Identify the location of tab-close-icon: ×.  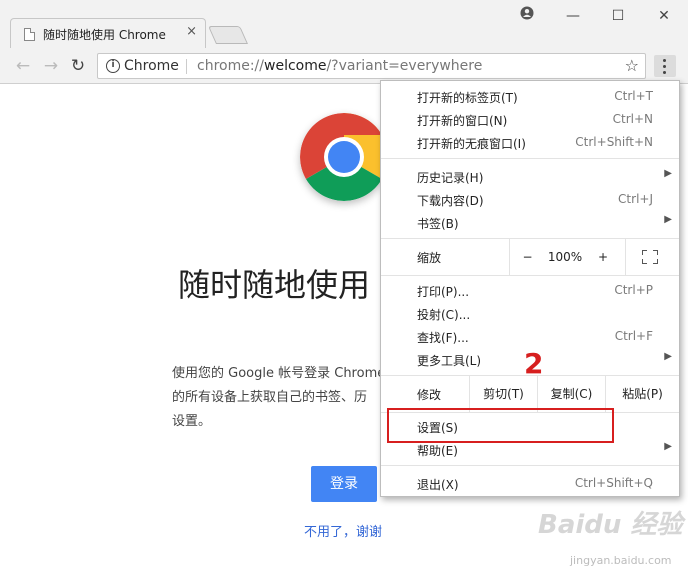
(191, 31).